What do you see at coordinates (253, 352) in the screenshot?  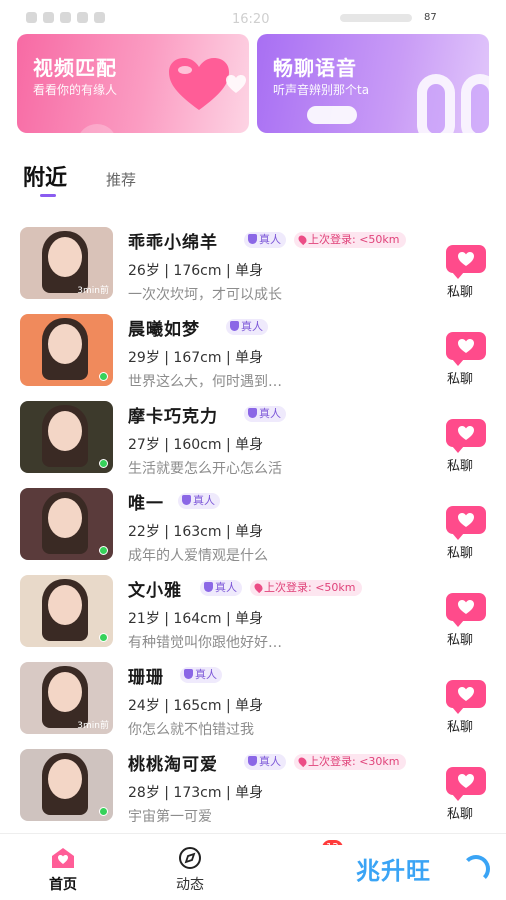 I see `user-row: 晨曦如梦 真人 29岁 | 167cm | 单身 世界这么大，何时遇到… 私聊` at bounding box center [253, 352].